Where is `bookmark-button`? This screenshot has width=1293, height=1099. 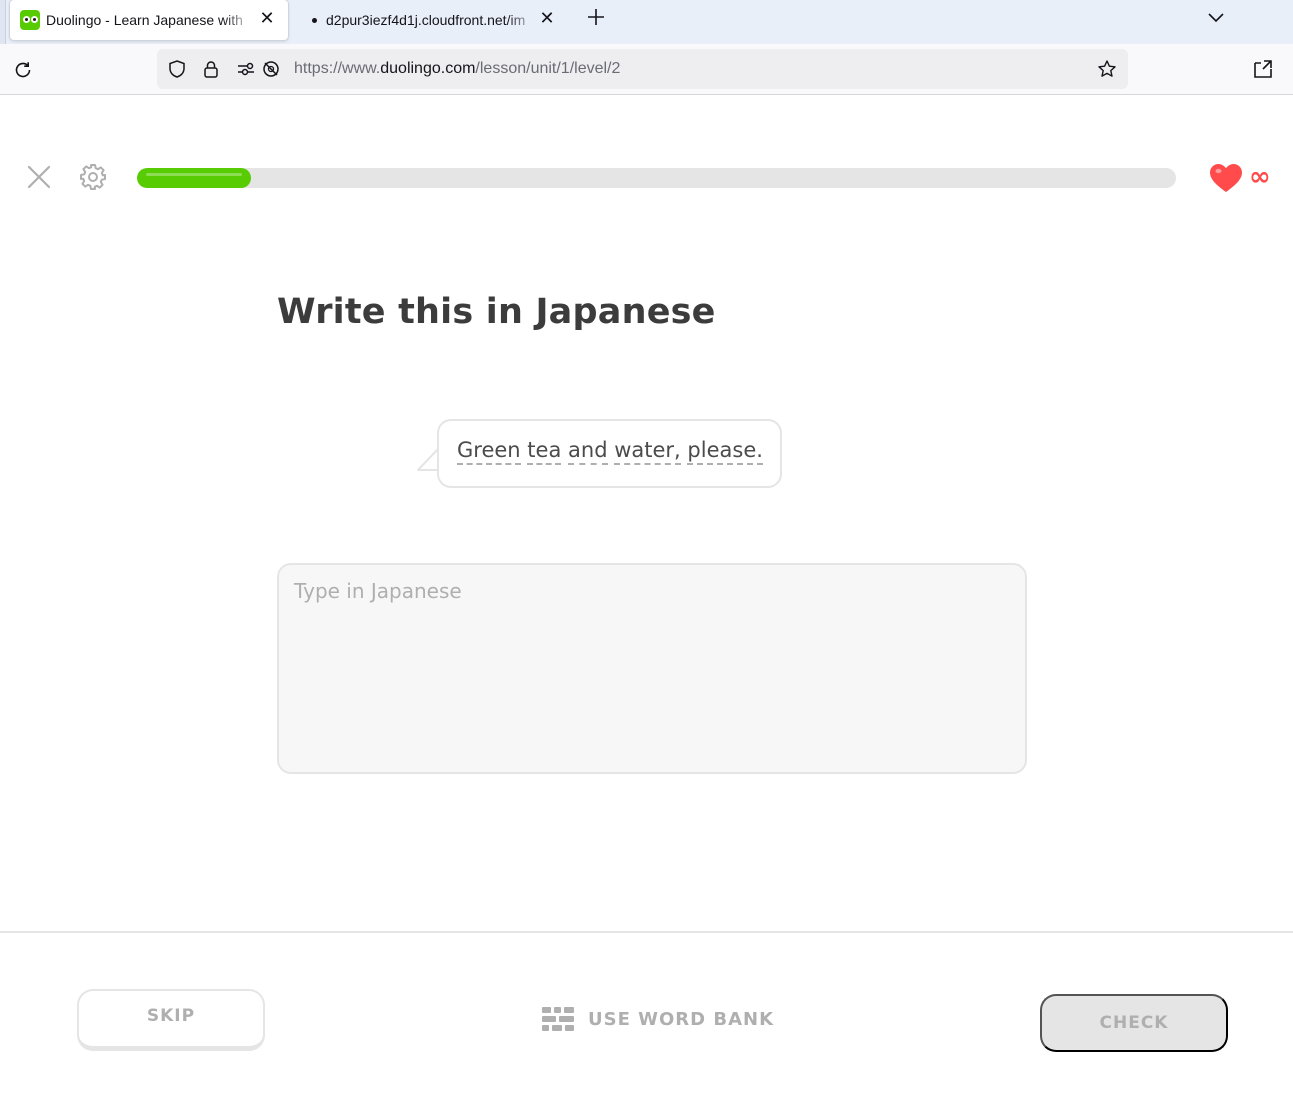 bookmark-button is located at coordinates (1107, 69).